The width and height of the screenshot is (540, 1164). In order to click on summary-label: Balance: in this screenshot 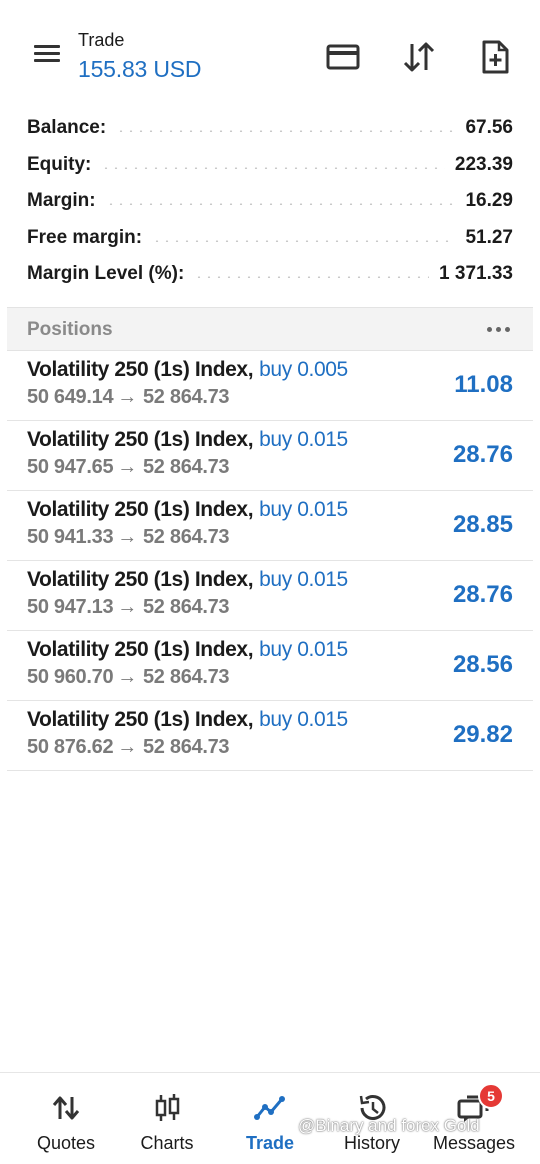, I will do `click(67, 127)`.